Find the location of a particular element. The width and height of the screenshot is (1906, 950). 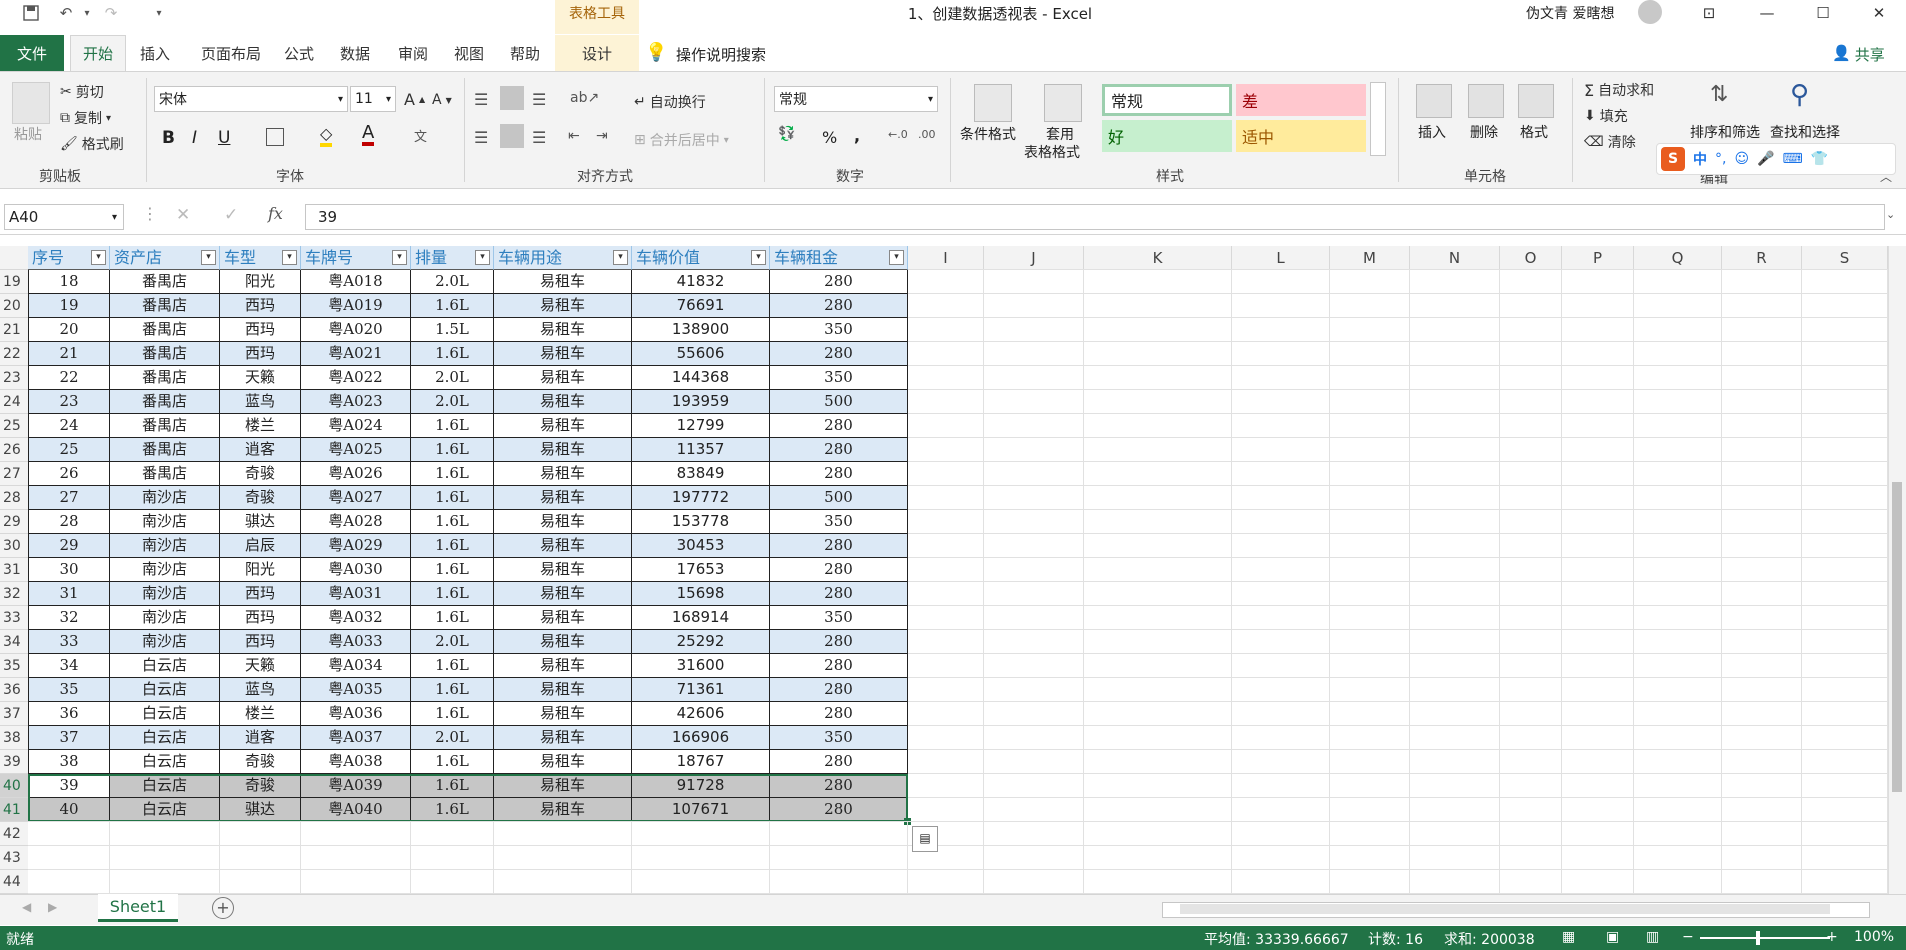

tab-view: 视图 is located at coordinates (469, 53).